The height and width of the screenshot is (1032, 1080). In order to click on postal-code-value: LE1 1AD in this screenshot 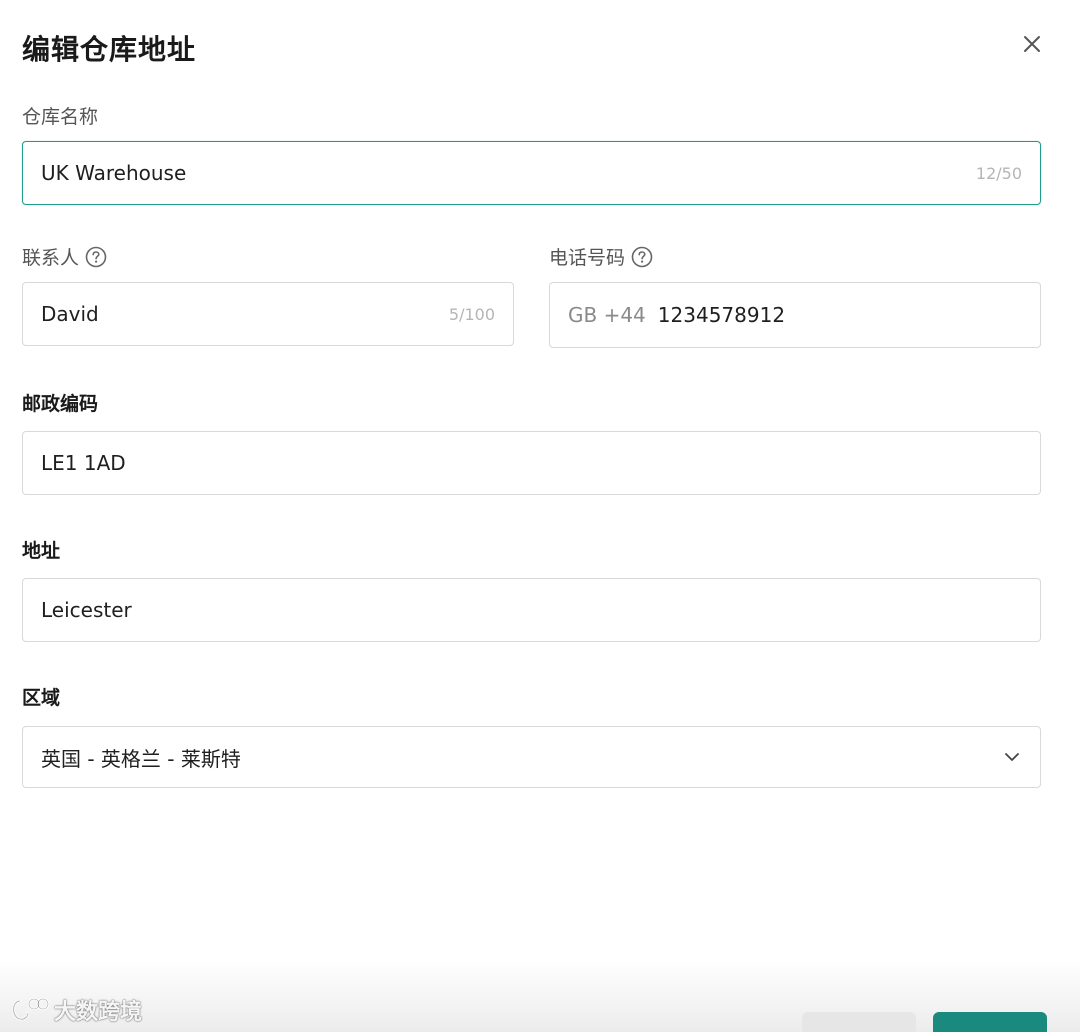, I will do `click(83, 463)`.